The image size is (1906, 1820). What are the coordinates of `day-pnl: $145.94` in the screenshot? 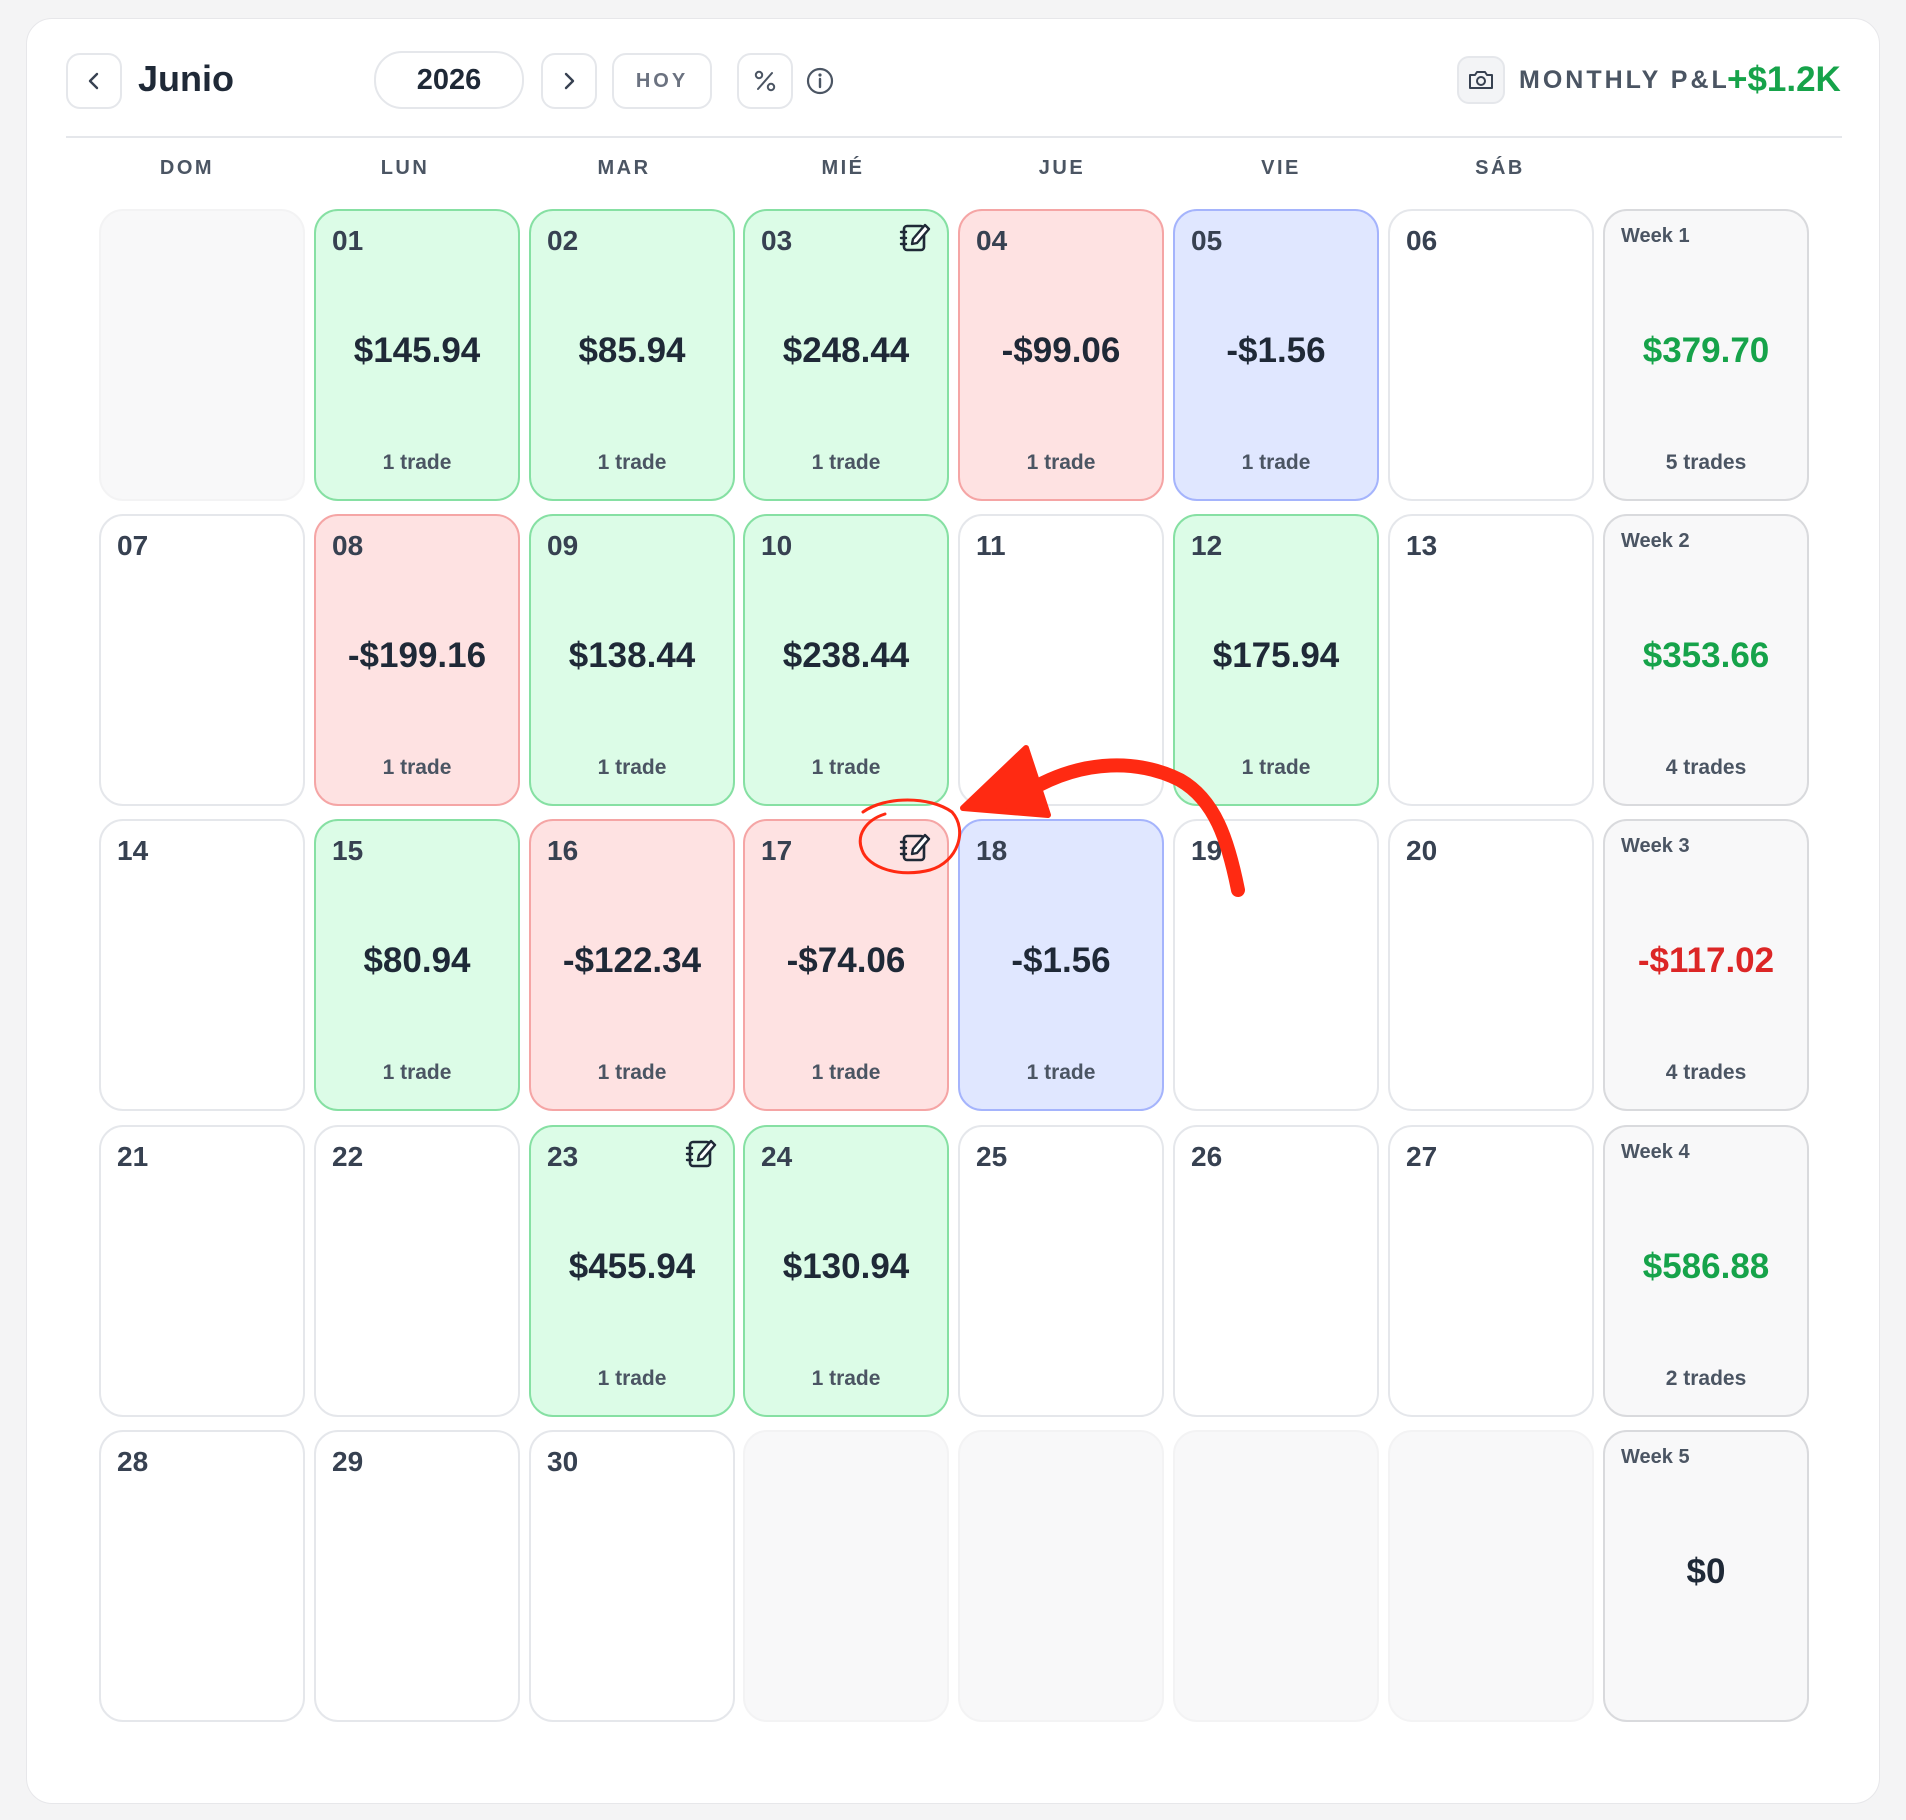 It's located at (417, 350).